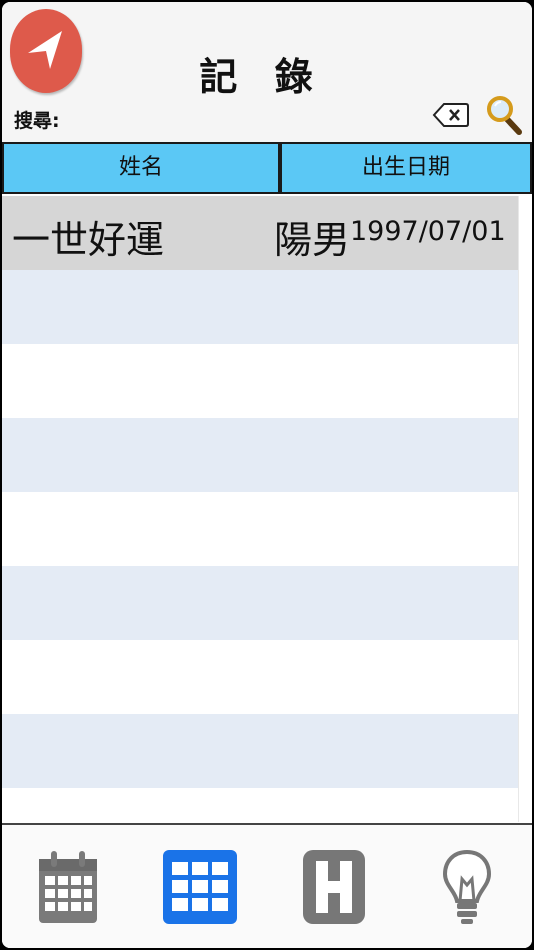  Describe the element at coordinates (406, 168) in the screenshot. I see `column-header-dob: 出生日期` at that location.